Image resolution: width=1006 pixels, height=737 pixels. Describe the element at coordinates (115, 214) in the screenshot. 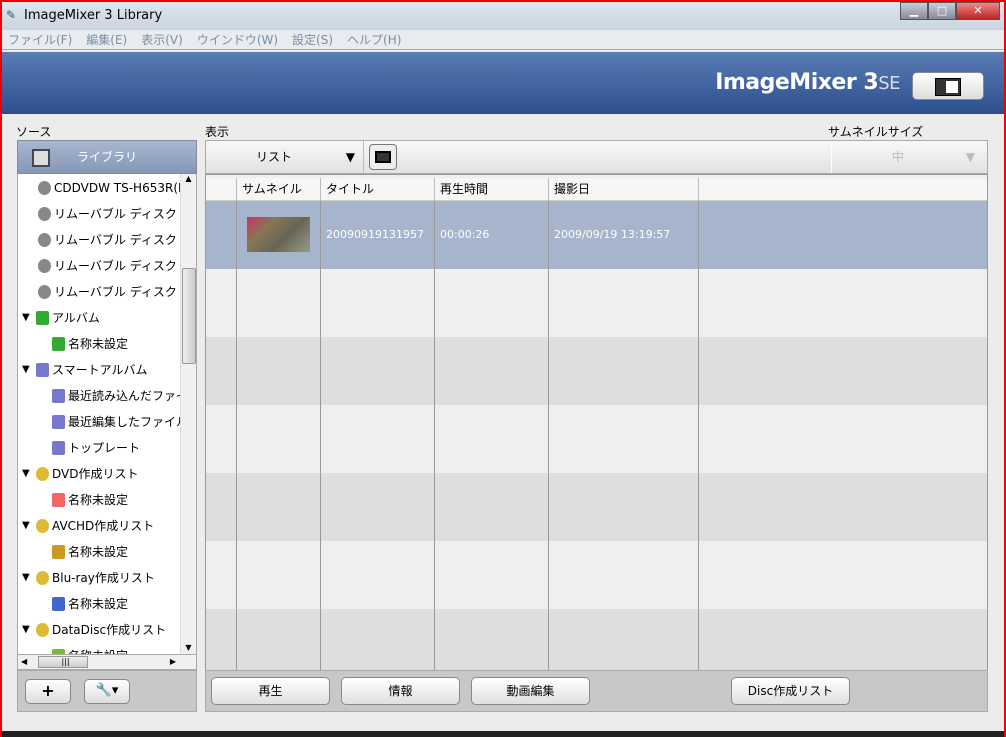

I see `tree-item: リムーバブル ディスク (F` at that location.